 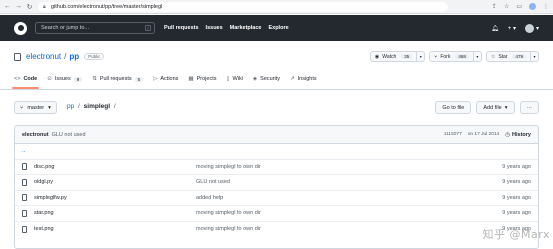 What do you see at coordinates (214, 28) in the screenshot?
I see `nav-issues: Issues` at bounding box center [214, 28].